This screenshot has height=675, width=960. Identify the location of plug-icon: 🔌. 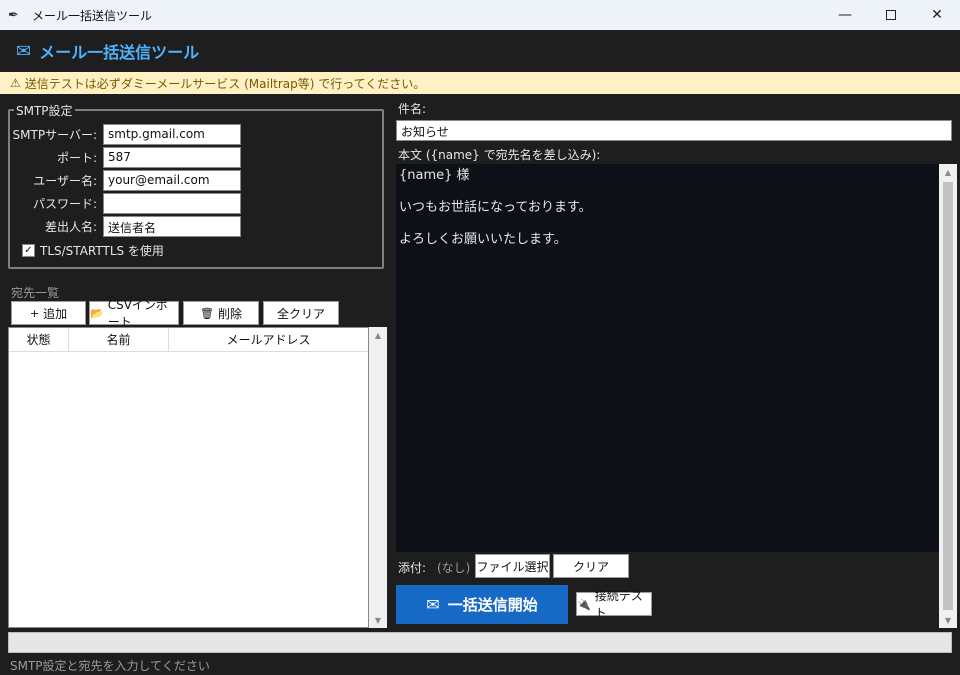
(584, 604).